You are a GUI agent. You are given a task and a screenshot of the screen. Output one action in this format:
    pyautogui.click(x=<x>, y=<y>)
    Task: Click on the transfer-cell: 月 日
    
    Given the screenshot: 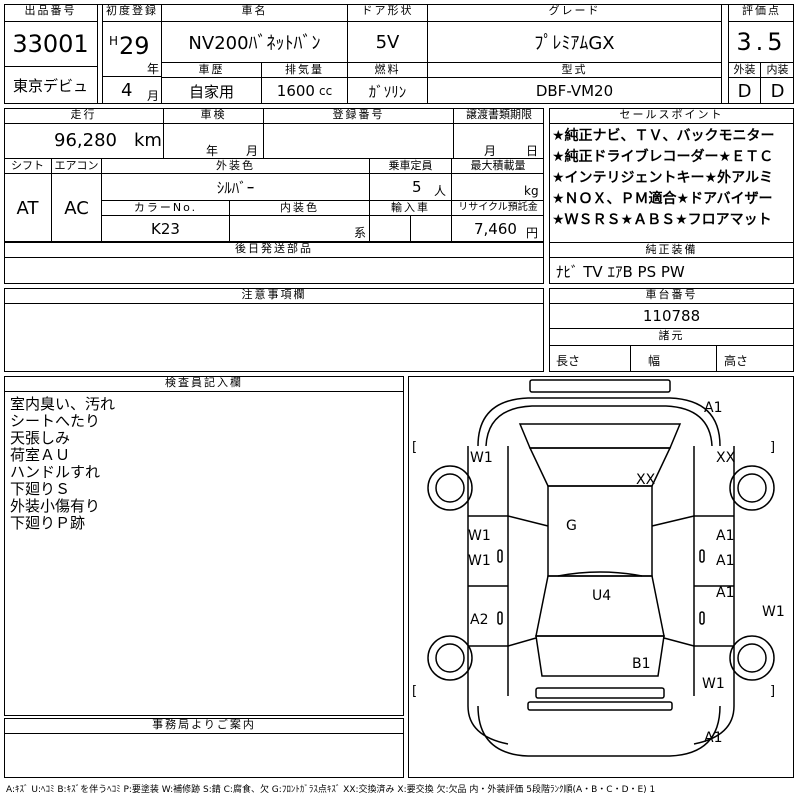 What is the action you would take?
    pyautogui.click(x=499, y=141)
    